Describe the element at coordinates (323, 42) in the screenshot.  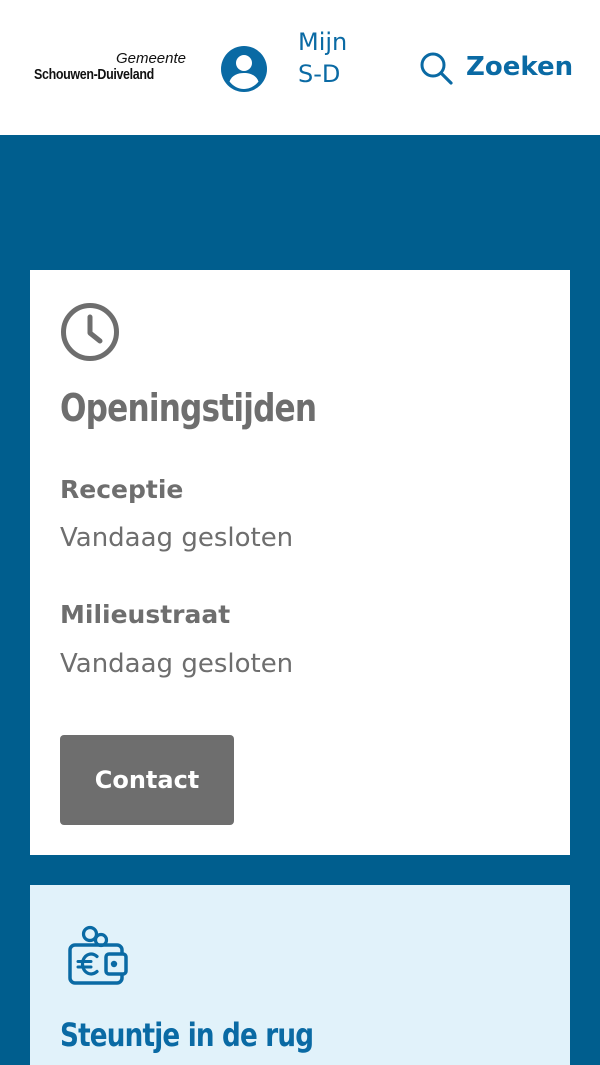
I see `my-account-label-line1: Mijn` at that location.